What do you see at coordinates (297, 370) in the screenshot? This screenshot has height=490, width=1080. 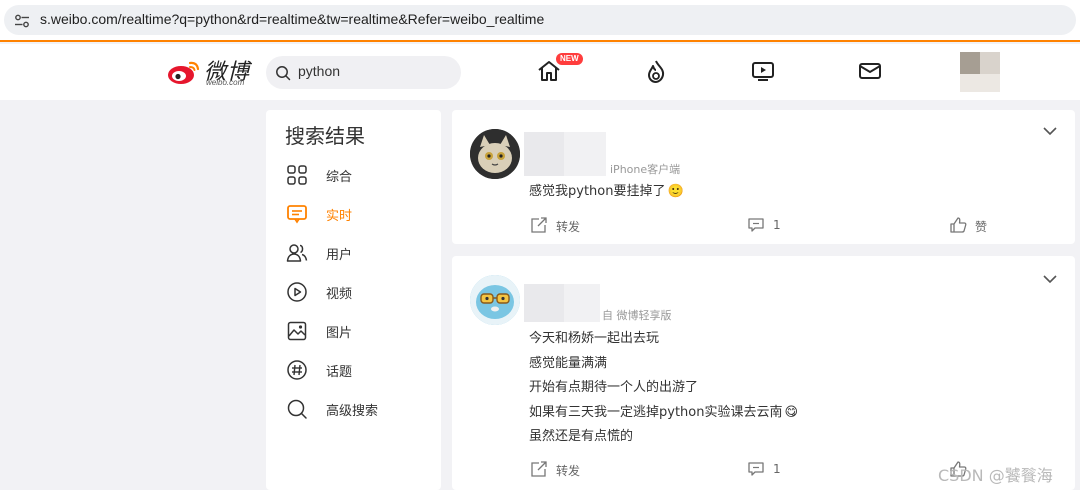 I see `topic-icon` at bounding box center [297, 370].